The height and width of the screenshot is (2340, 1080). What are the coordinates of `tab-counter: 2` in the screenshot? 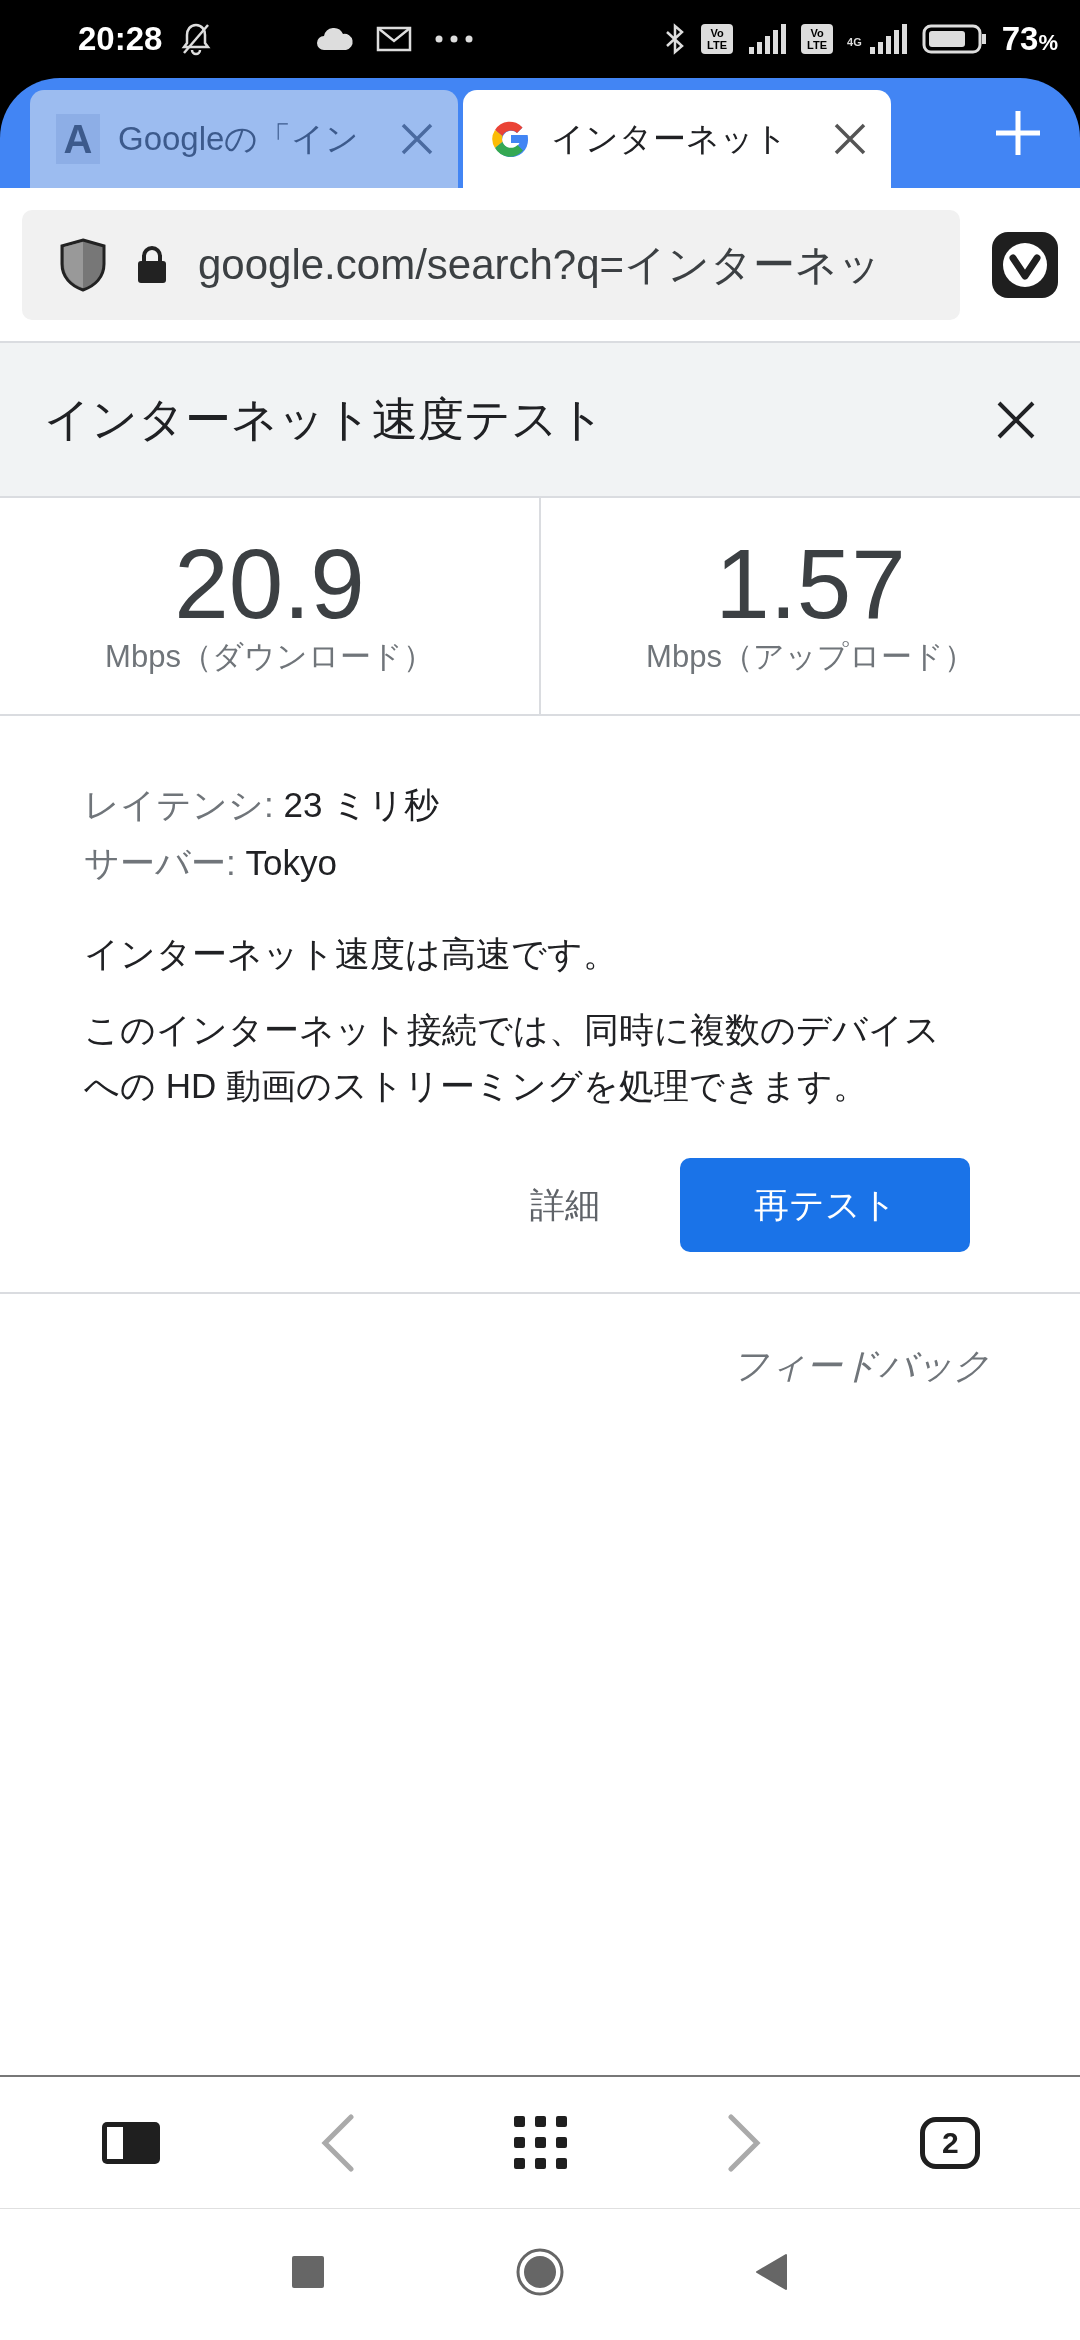 It's located at (950, 2142).